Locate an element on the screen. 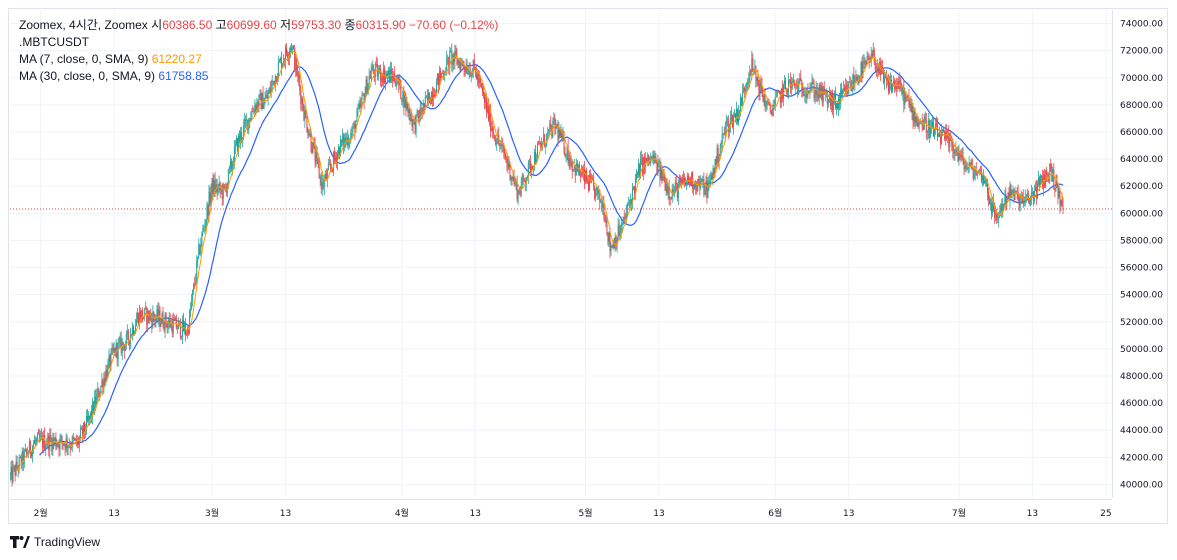  legend-ma30-row: MA (30, close, 0, SMA, 9) 61758.85 is located at coordinates (258, 76).